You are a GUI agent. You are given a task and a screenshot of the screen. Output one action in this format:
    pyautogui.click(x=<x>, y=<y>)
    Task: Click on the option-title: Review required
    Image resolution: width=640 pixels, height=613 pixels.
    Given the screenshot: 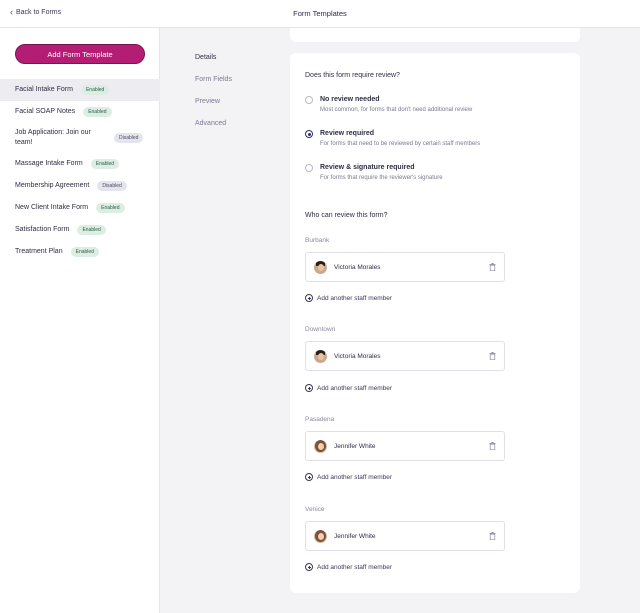 What is the action you would take?
    pyautogui.click(x=347, y=133)
    